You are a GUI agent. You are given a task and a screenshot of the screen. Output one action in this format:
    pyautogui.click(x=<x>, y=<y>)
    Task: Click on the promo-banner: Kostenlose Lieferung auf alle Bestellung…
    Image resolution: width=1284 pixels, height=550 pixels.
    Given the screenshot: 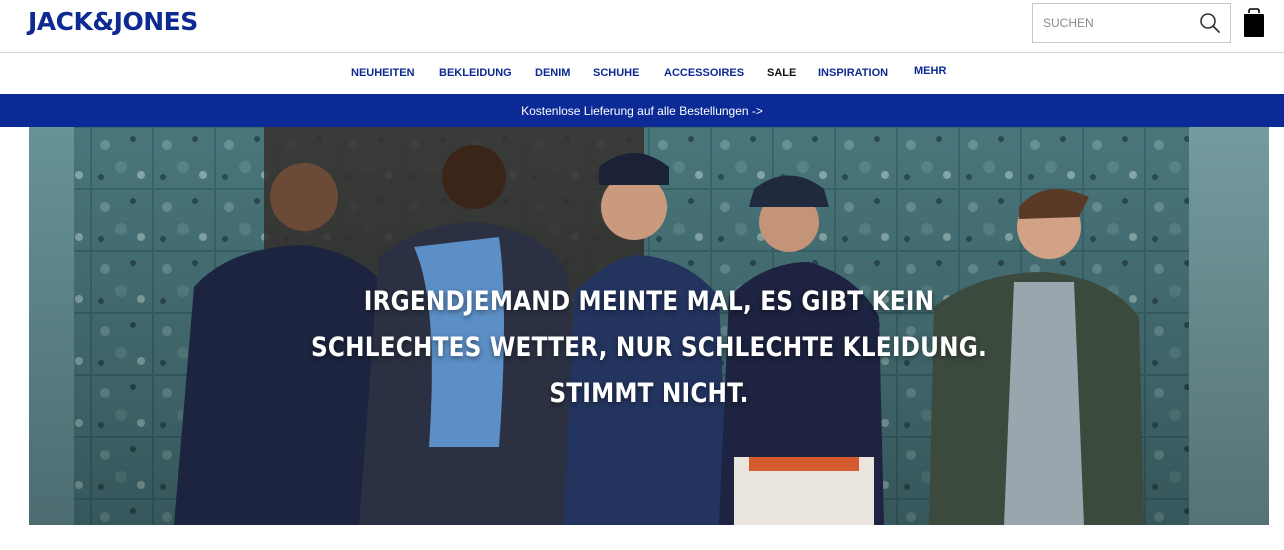 What is the action you would take?
    pyautogui.click(x=642, y=110)
    